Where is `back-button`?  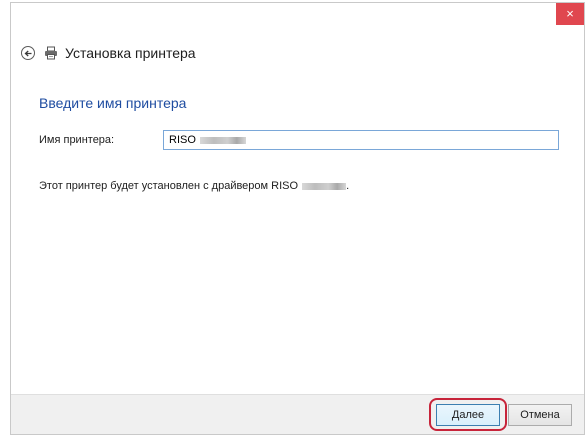 back-button is located at coordinates (28, 53).